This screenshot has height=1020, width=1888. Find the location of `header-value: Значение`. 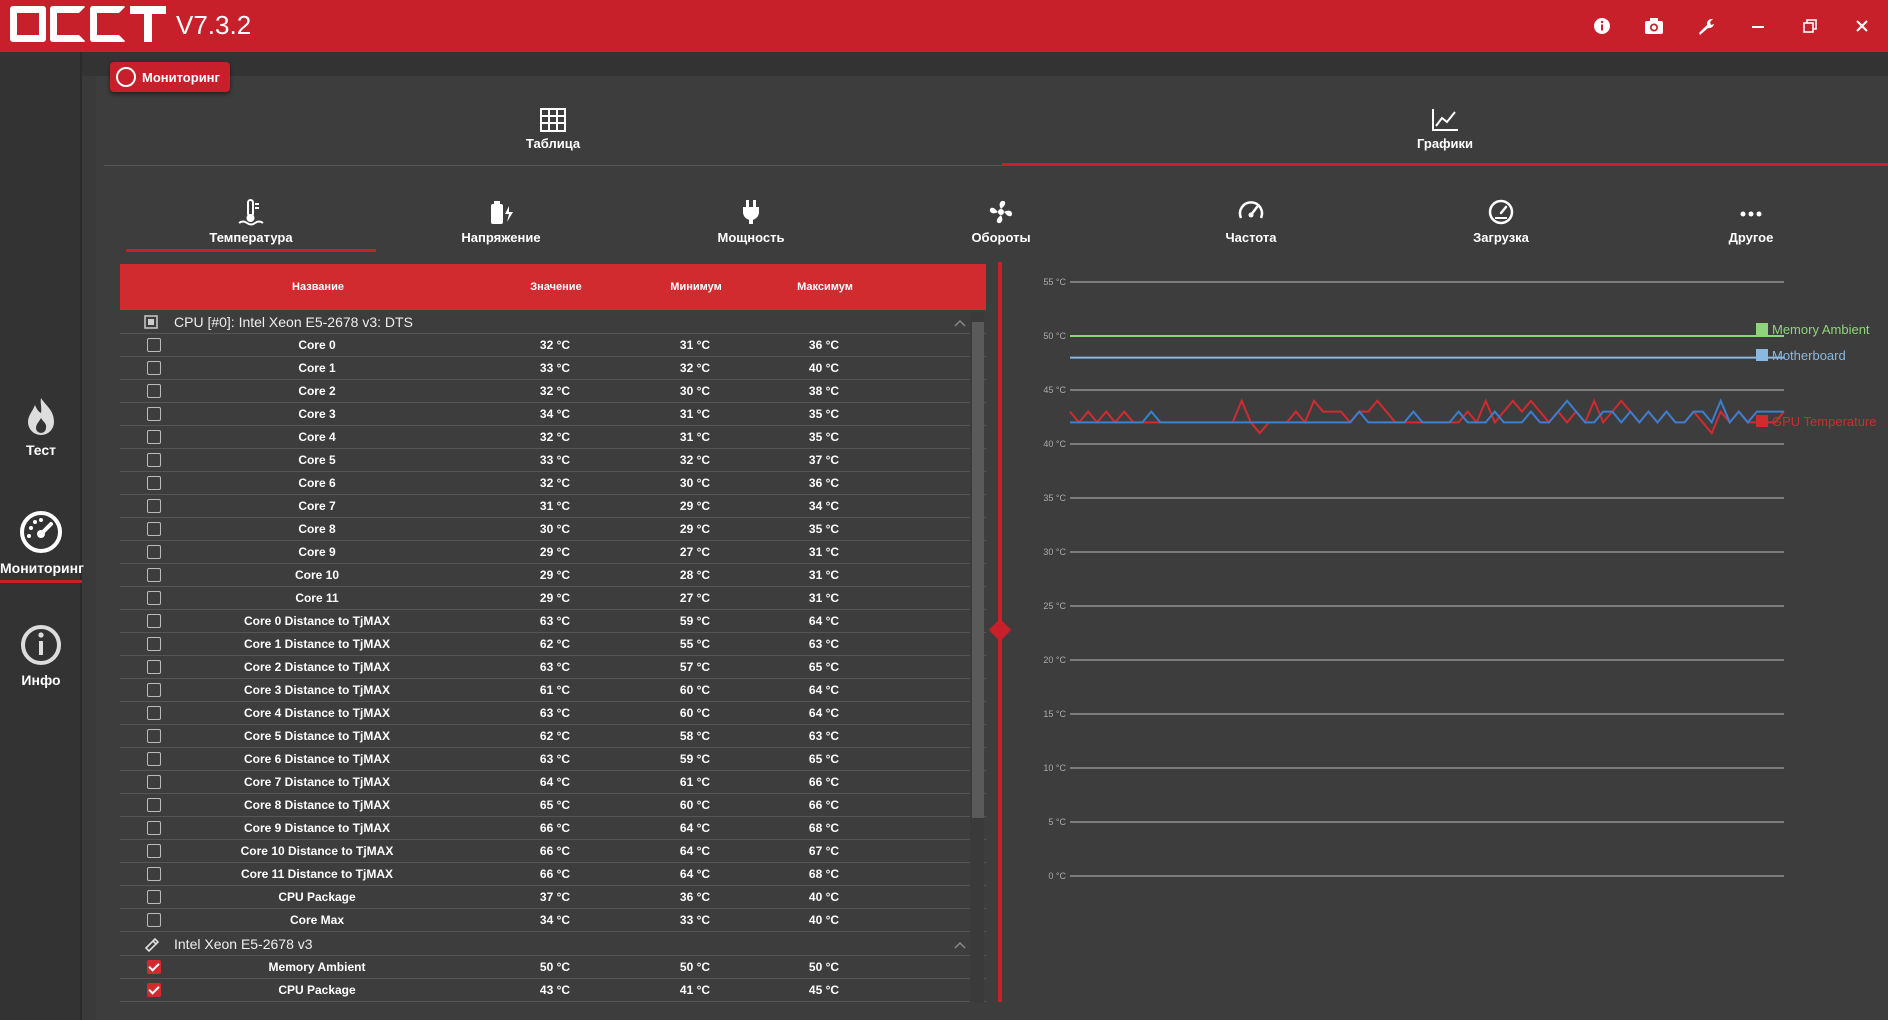

header-value: Значение is located at coordinates (556, 287).